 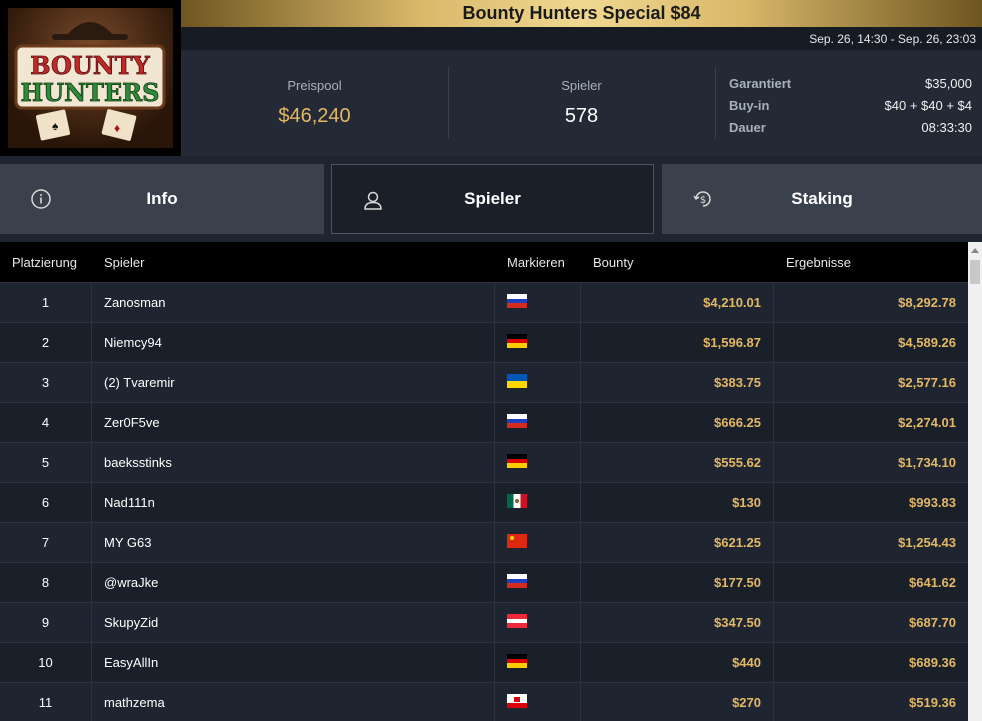 I want to click on table-row: 3 (2) Tvaremir $383.75 $2,577.16, so click(x=484, y=382).